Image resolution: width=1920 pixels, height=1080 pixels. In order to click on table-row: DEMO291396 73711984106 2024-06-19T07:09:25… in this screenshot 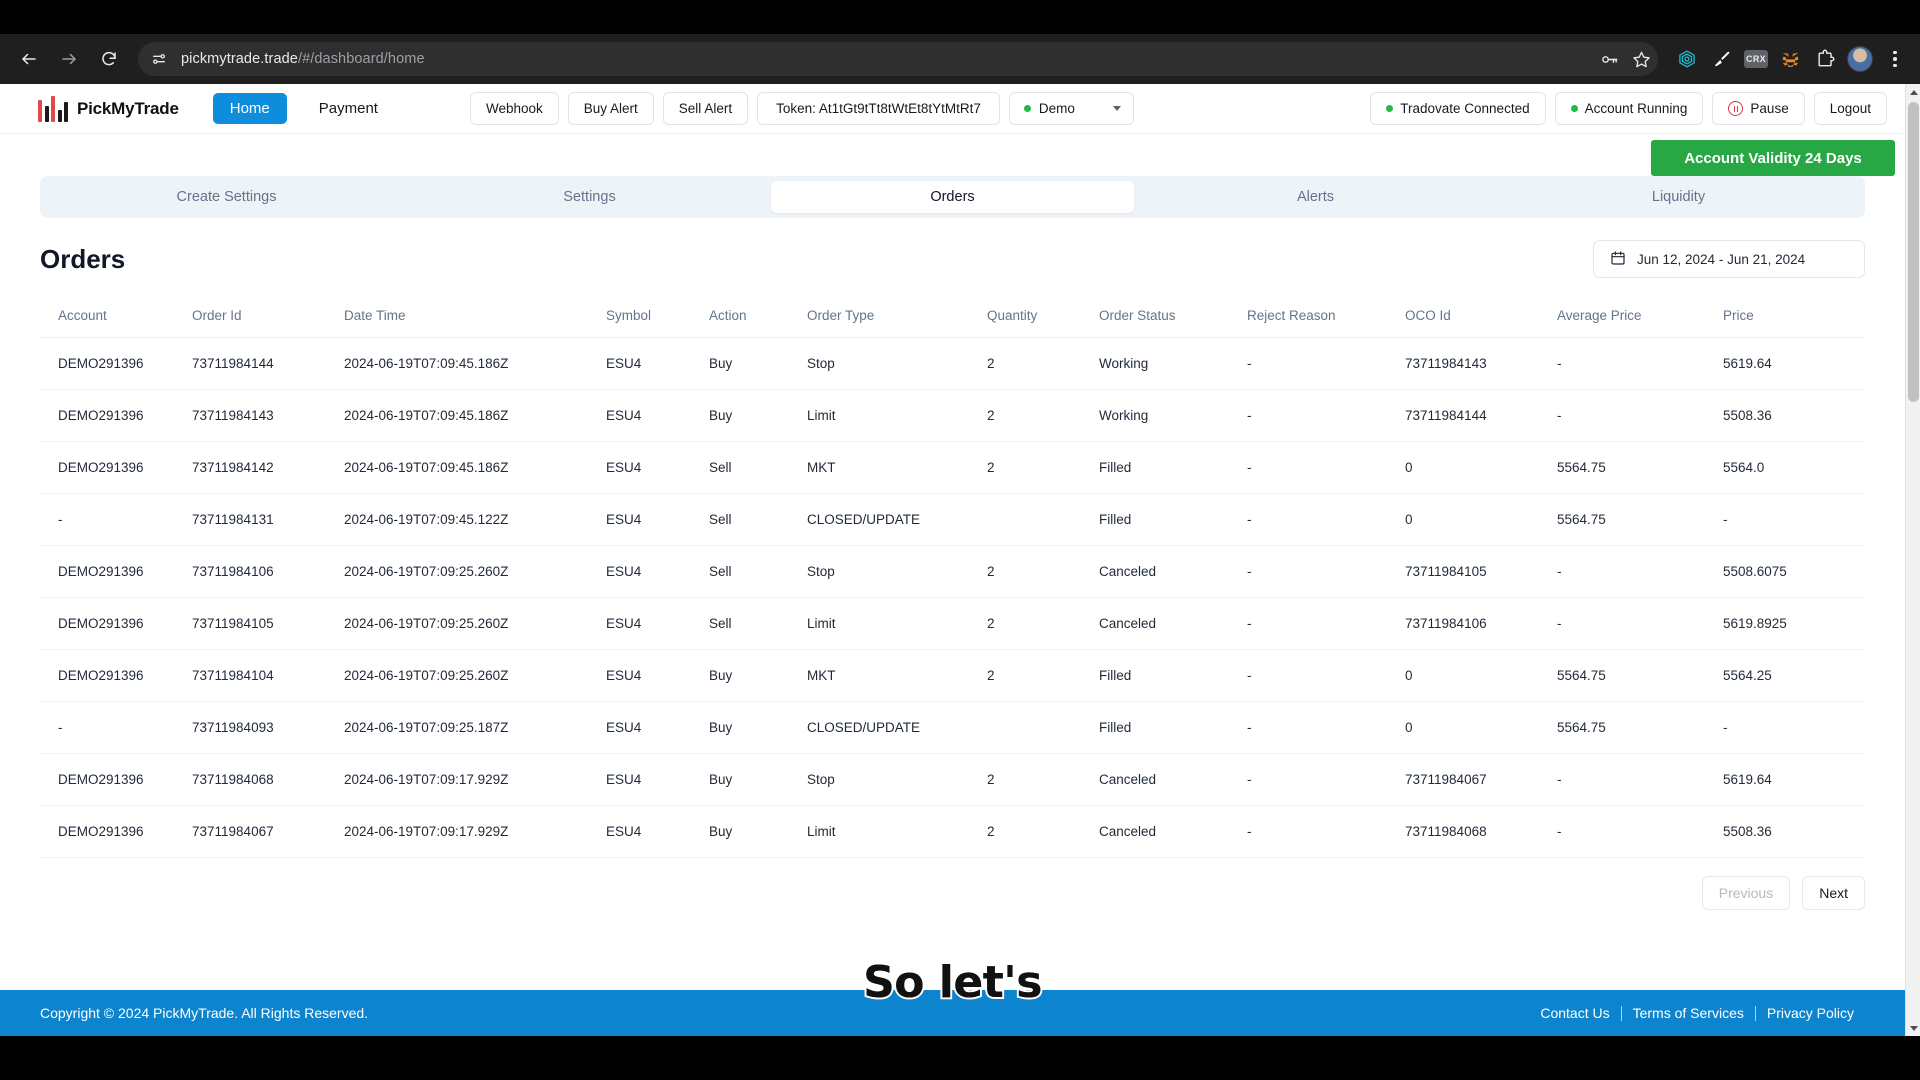, I will do `click(952, 571)`.